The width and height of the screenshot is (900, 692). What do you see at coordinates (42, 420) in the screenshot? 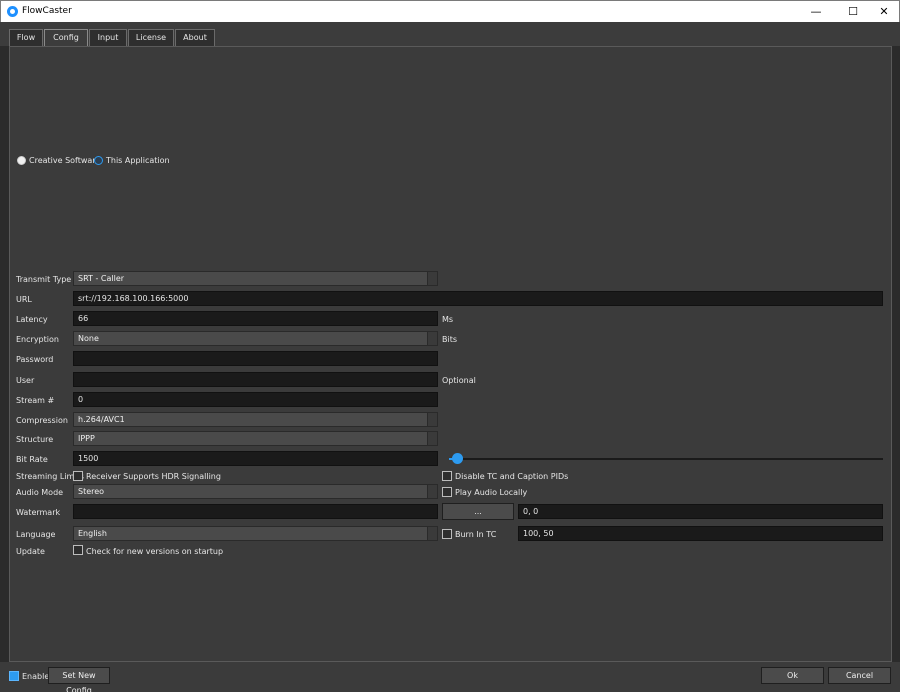
I see `compression-label: Compression` at bounding box center [42, 420].